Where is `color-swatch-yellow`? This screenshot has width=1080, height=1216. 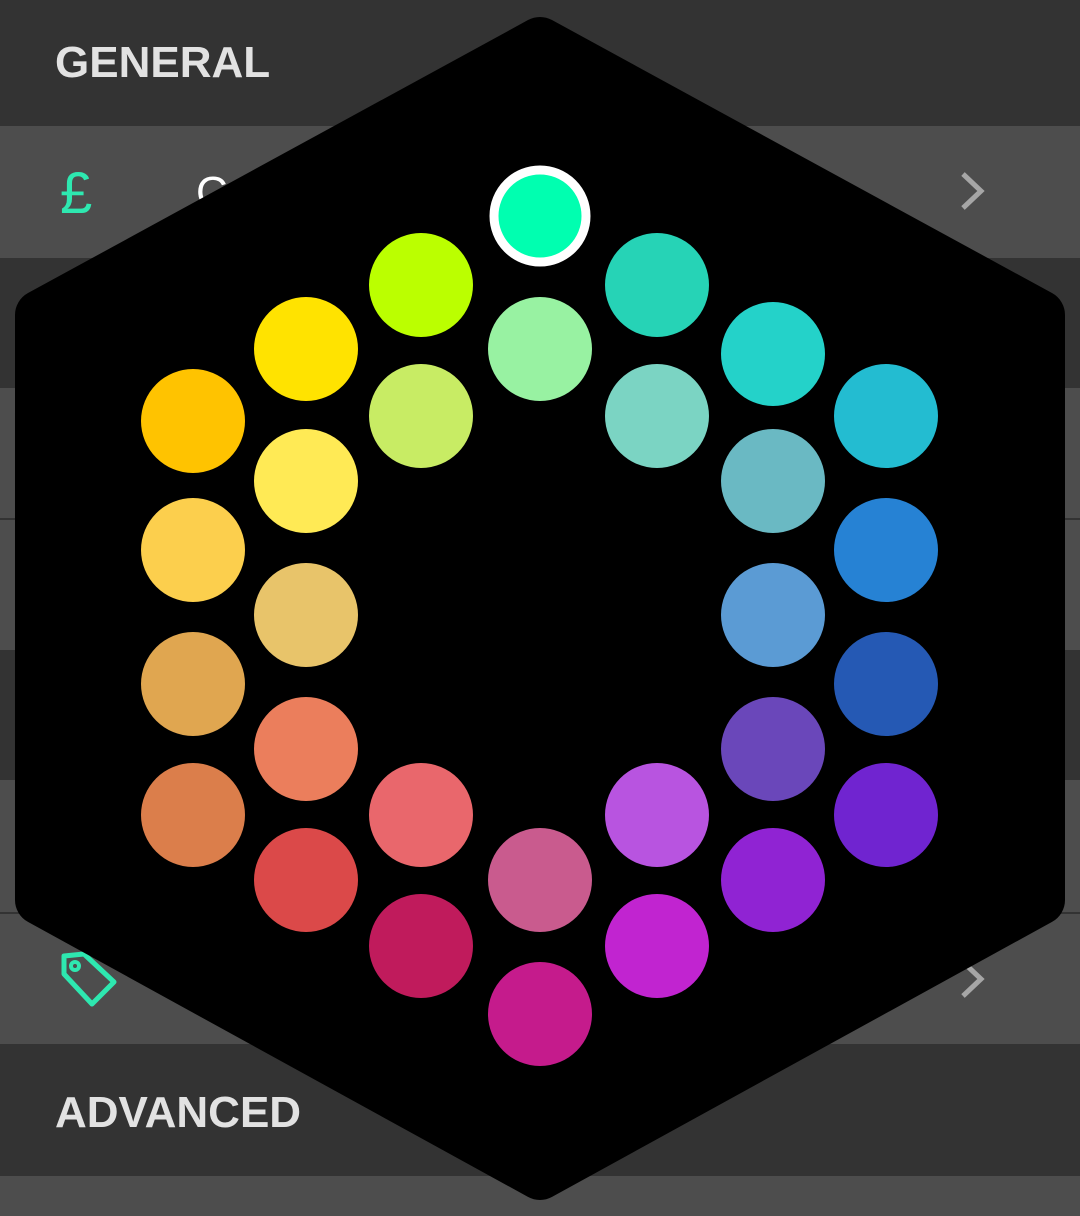 color-swatch-yellow is located at coordinates (306, 349).